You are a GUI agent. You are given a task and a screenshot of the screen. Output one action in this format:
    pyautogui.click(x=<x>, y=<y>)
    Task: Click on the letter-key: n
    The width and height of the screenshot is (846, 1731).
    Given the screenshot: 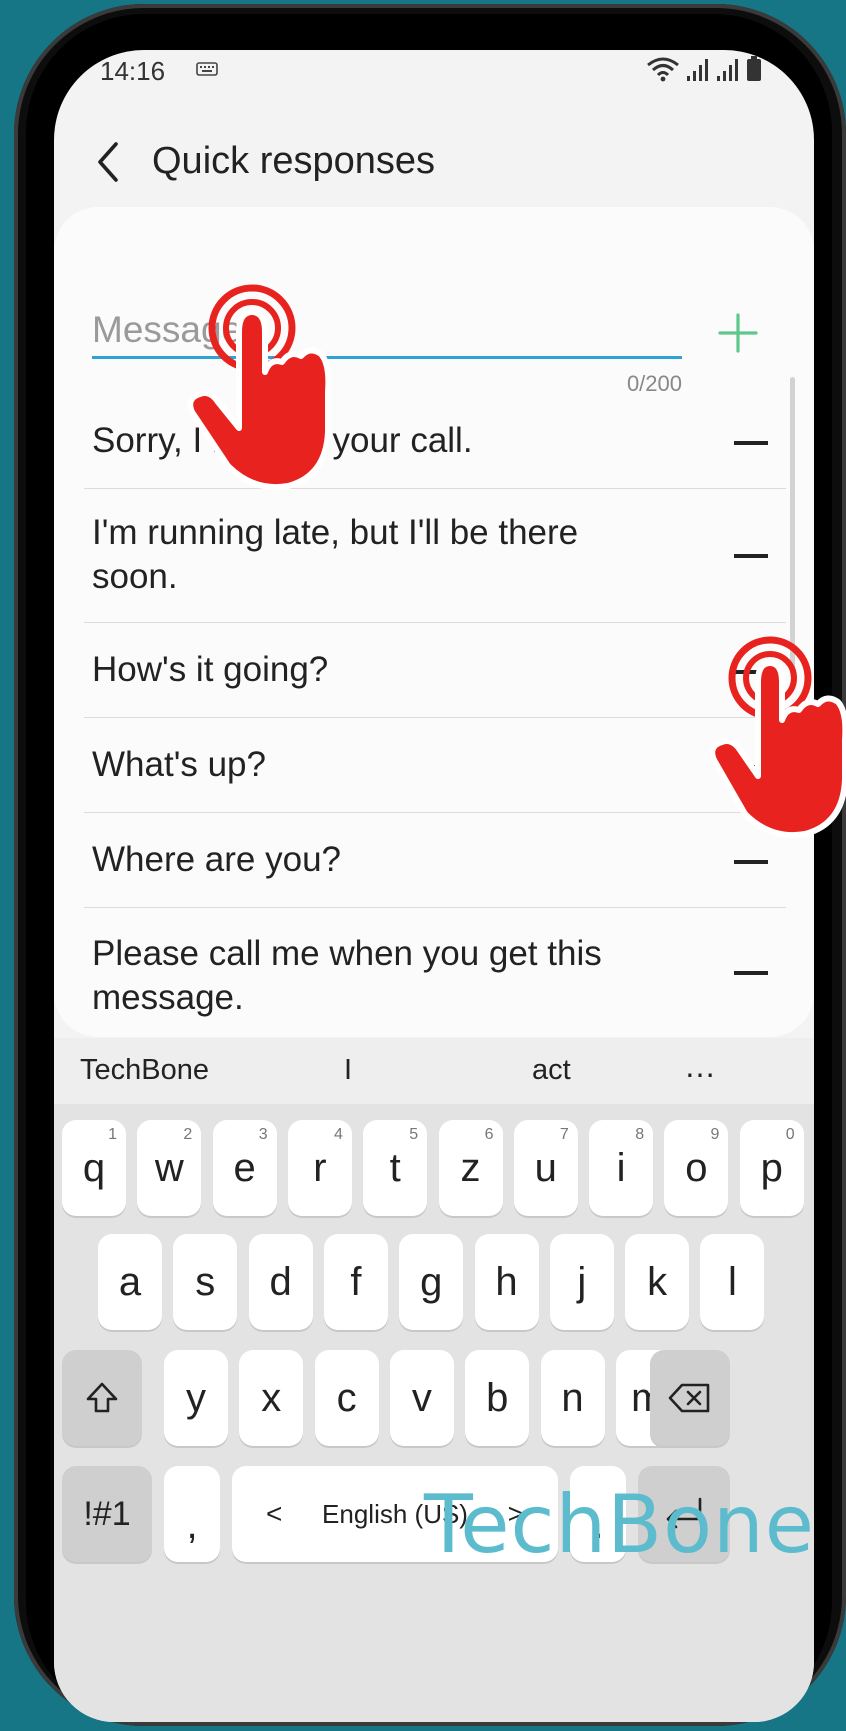 What is the action you would take?
    pyautogui.click(x=572, y=1398)
    